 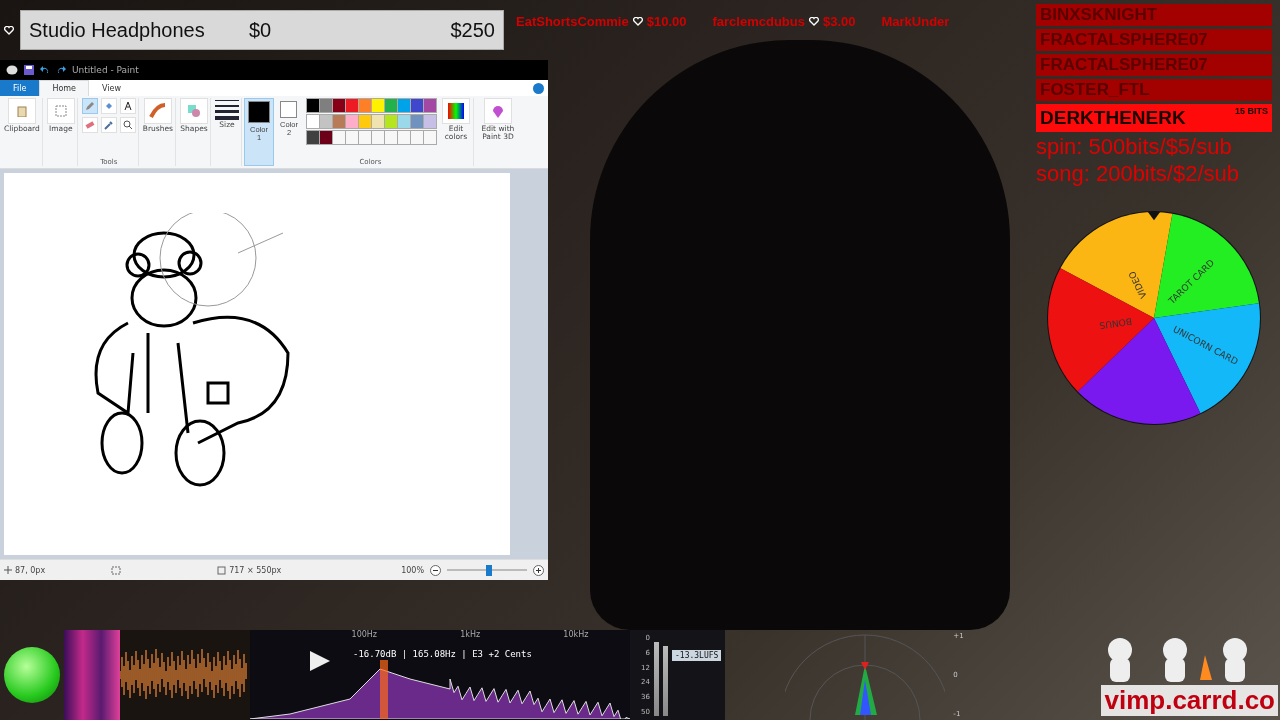 What do you see at coordinates (412, 570) in the screenshot?
I see `zoom-percent: 100%` at bounding box center [412, 570].